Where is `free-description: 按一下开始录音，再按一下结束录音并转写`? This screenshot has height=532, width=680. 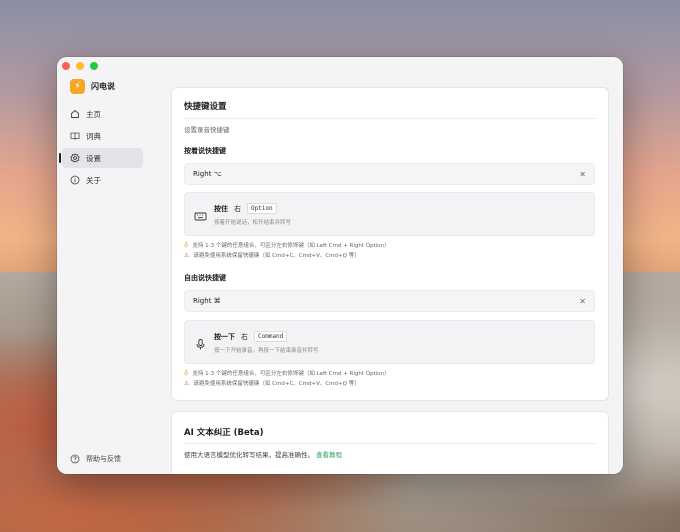
free-description: 按一下开始录音，再按一下结束录音并转写 is located at coordinates (266, 351).